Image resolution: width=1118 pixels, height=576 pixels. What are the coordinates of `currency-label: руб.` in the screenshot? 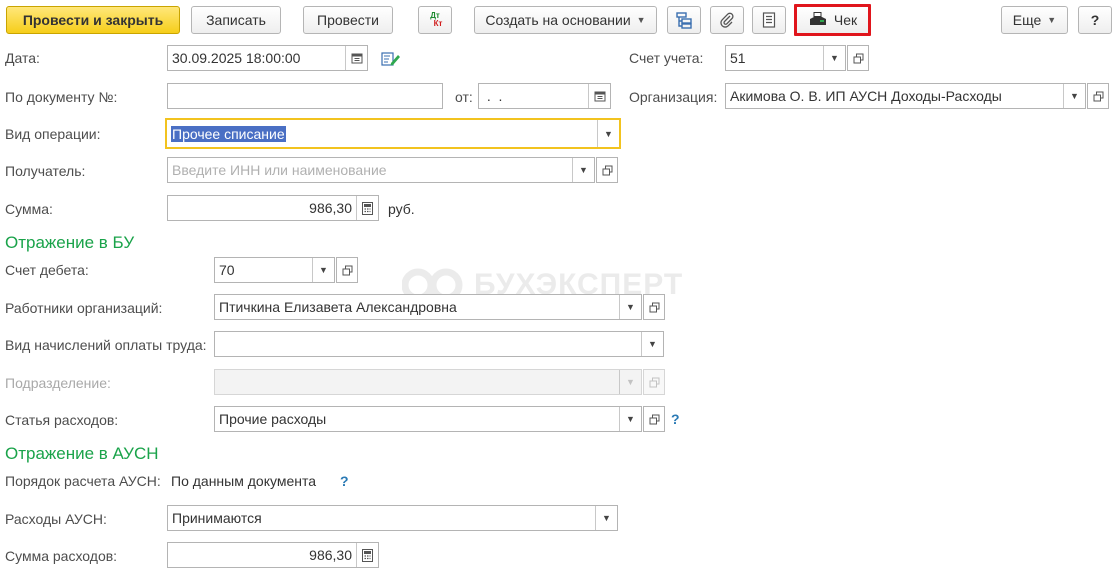 It's located at (401, 209).